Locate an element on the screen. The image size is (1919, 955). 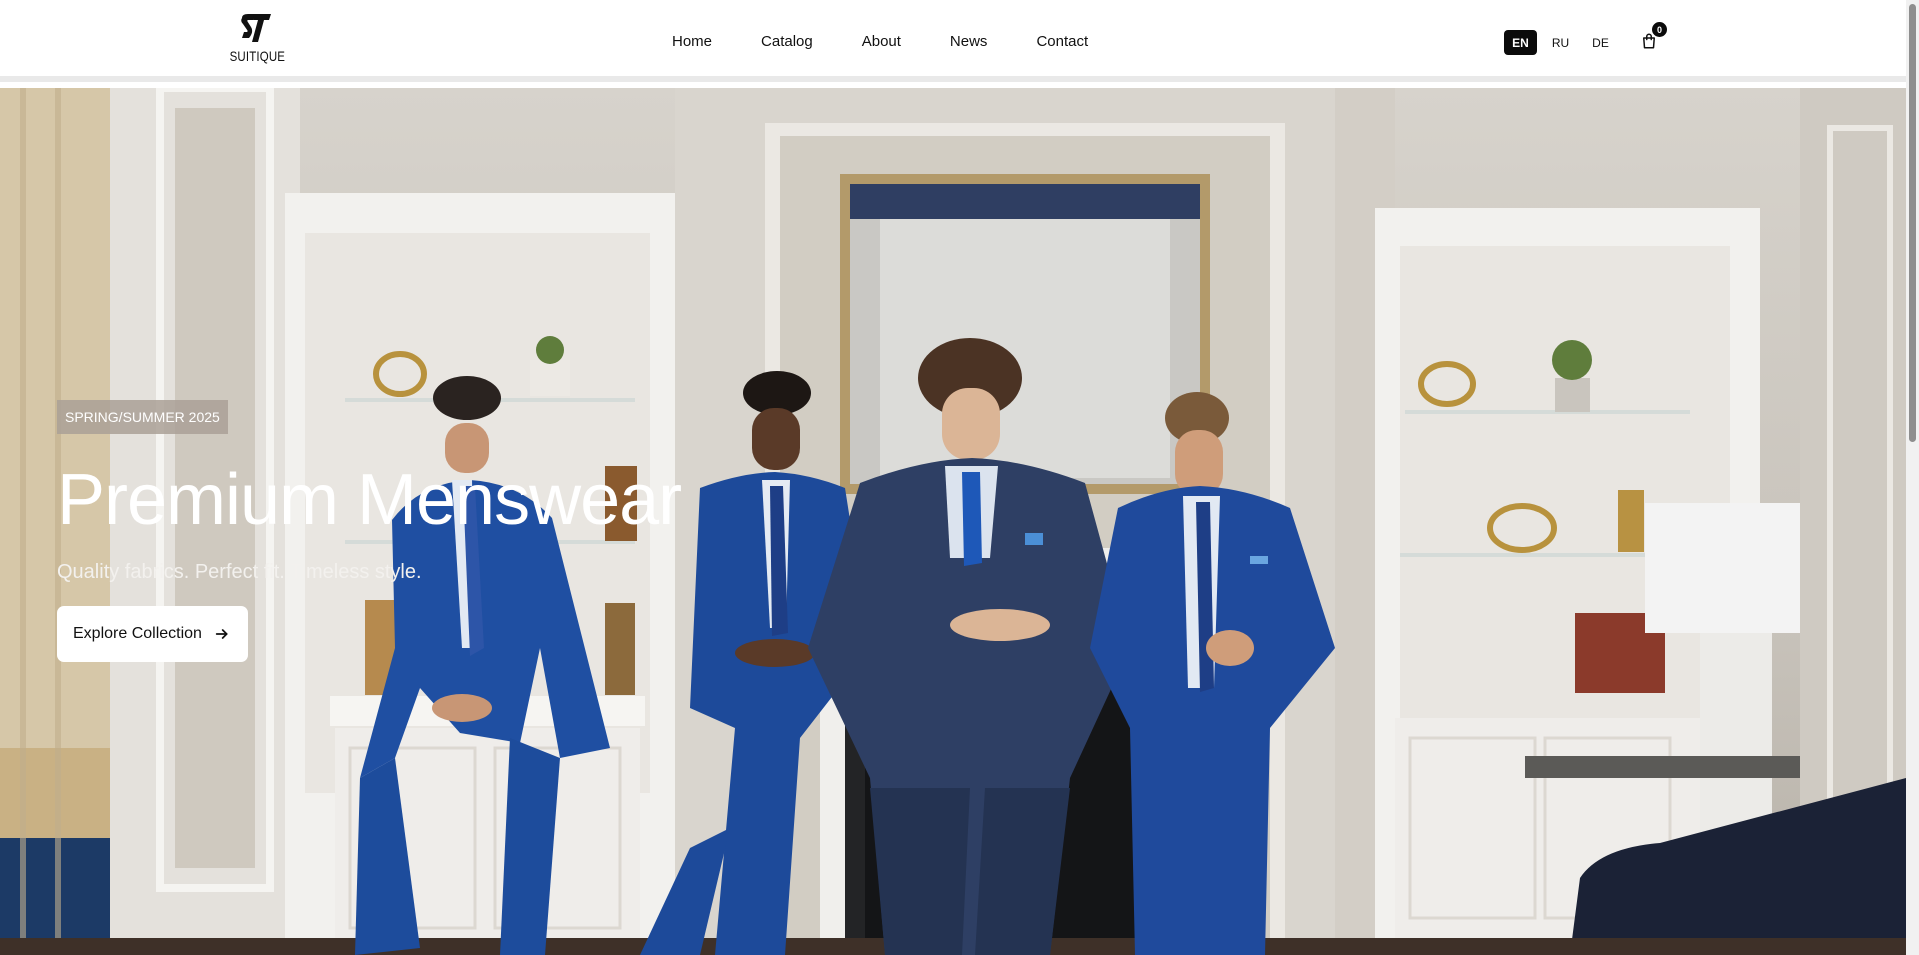
lang-de: DE is located at coordinates (1600, 42).